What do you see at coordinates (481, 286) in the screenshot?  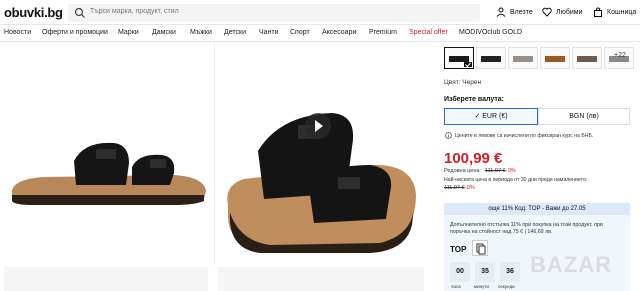 I see `timer-minutes-label: минути` at bounding box center [481, 286].